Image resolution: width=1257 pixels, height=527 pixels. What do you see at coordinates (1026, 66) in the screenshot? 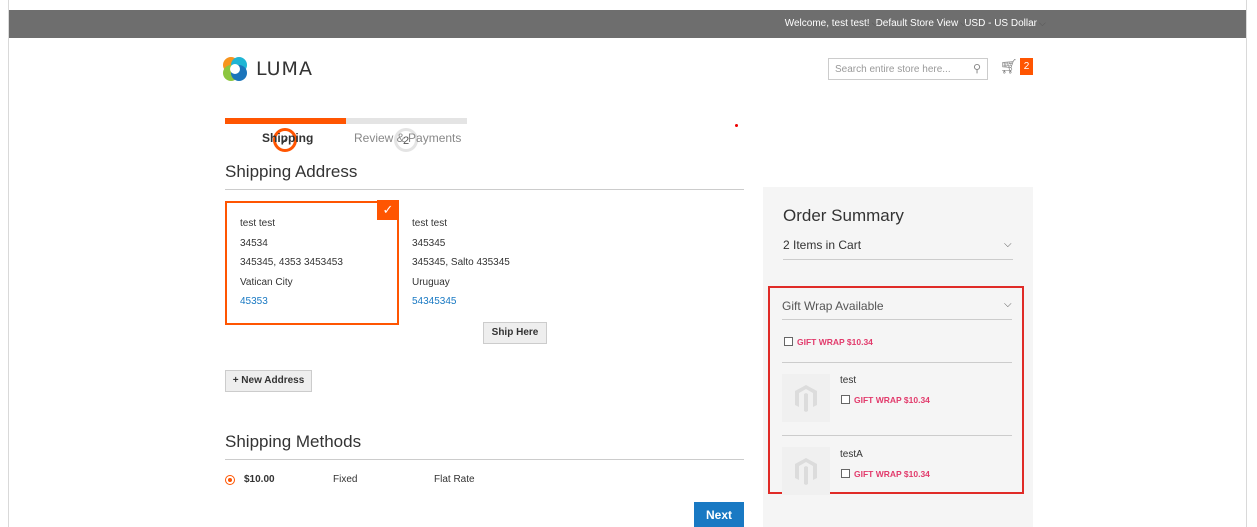
I see `cart-count-badge: 2` at bounding box center [1026, 66].